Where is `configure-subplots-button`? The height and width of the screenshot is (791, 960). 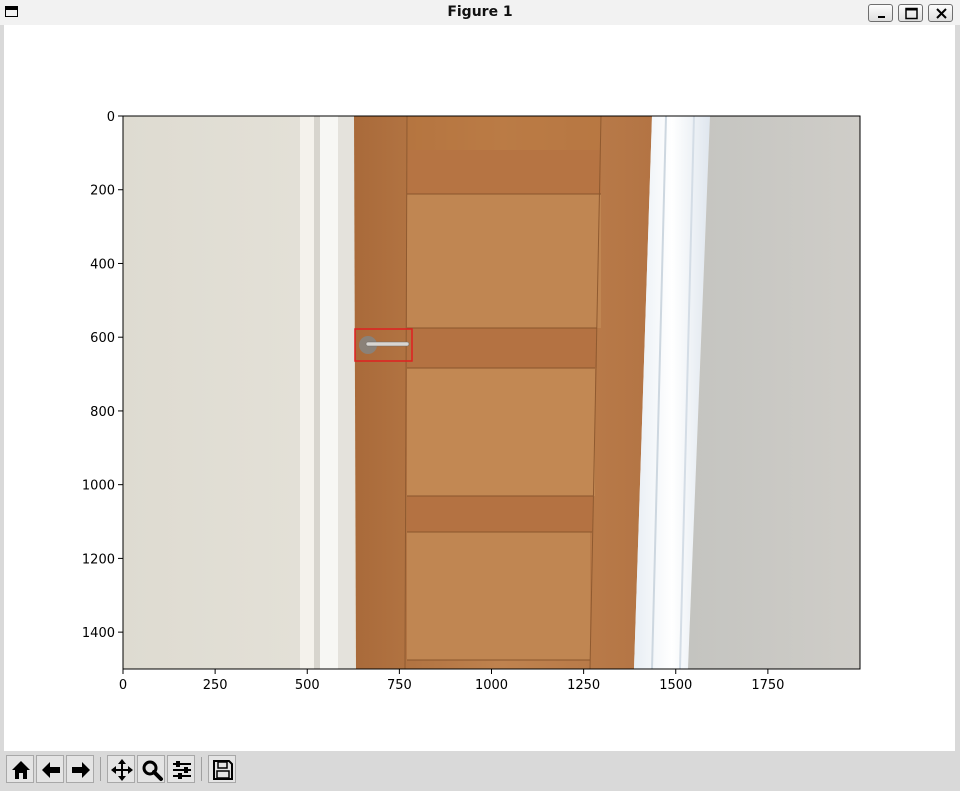 configure-subplots-button is located at coordinates (181, 769).